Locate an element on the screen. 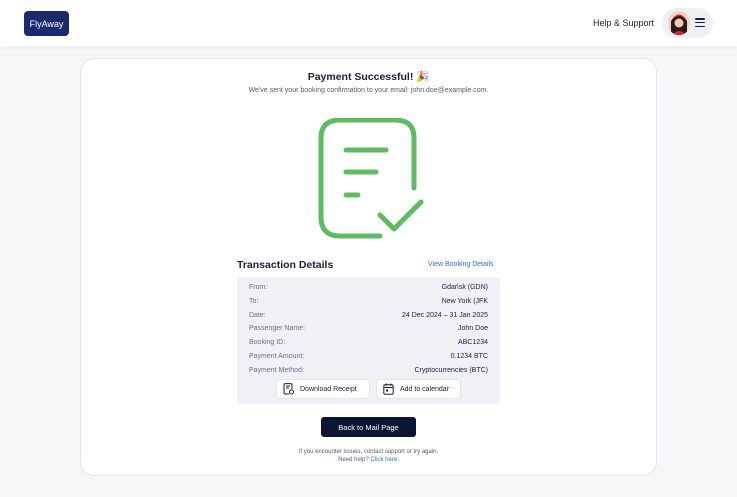  detail-row-method: Payment Method: Cryptocurrencies (BTC) is located at coordinates (368, 373).